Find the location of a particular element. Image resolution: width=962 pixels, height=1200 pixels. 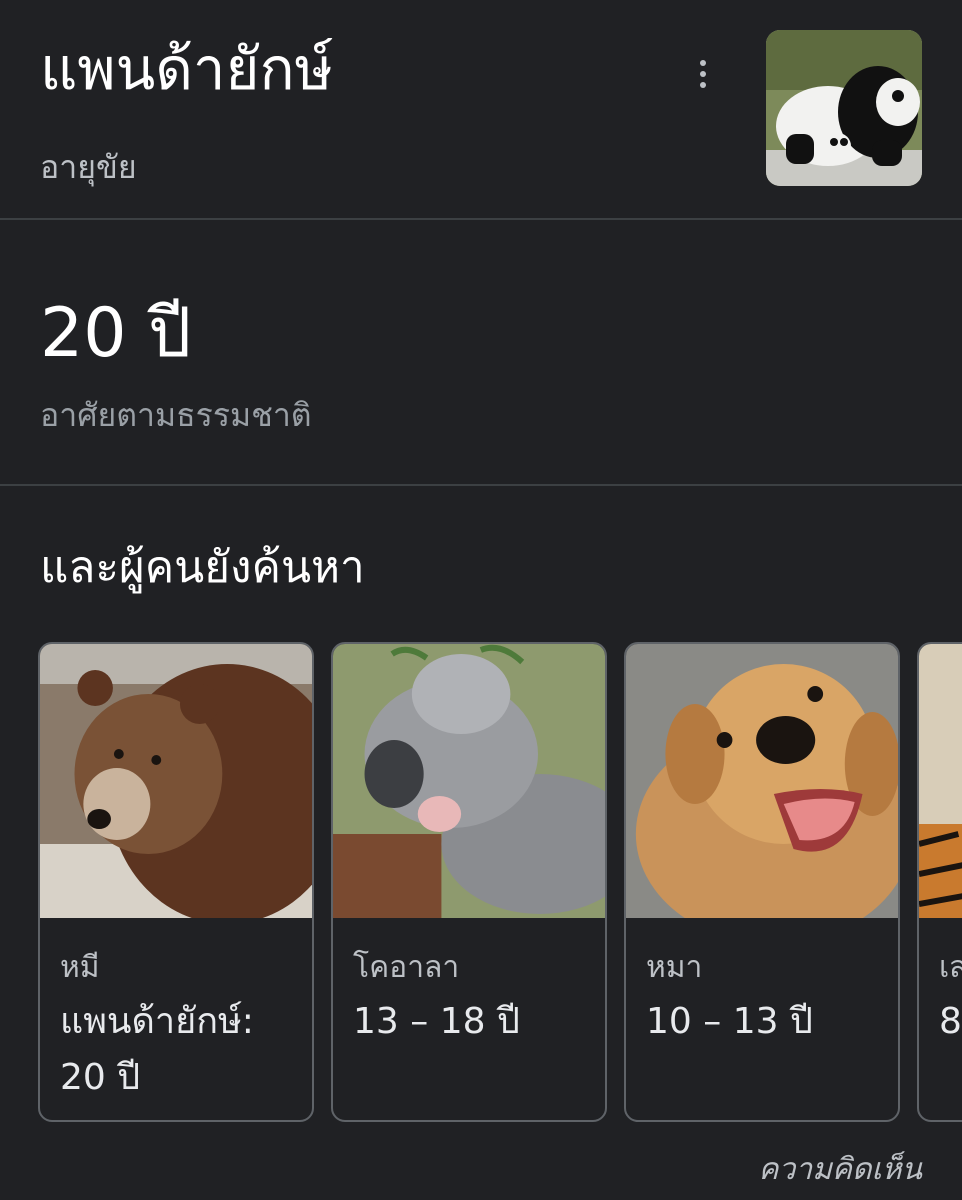

more-options-button is located at coordinates (703, 74).